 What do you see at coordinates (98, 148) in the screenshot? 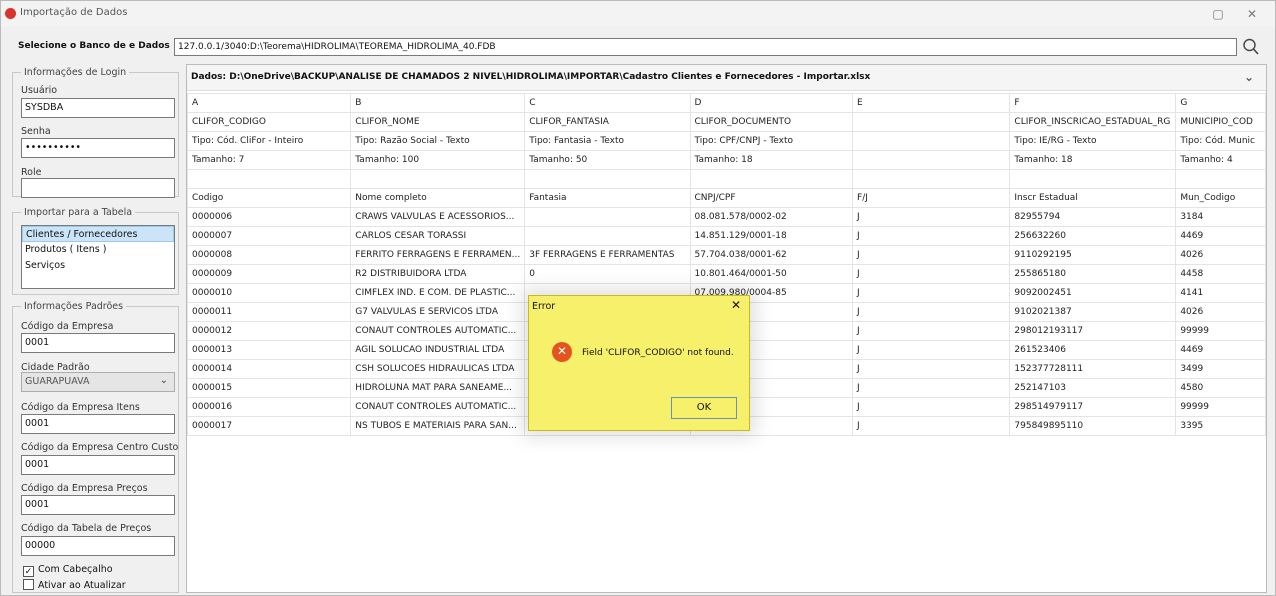
I see `password-input: ••••••••••` at bounding box center [98, 148].